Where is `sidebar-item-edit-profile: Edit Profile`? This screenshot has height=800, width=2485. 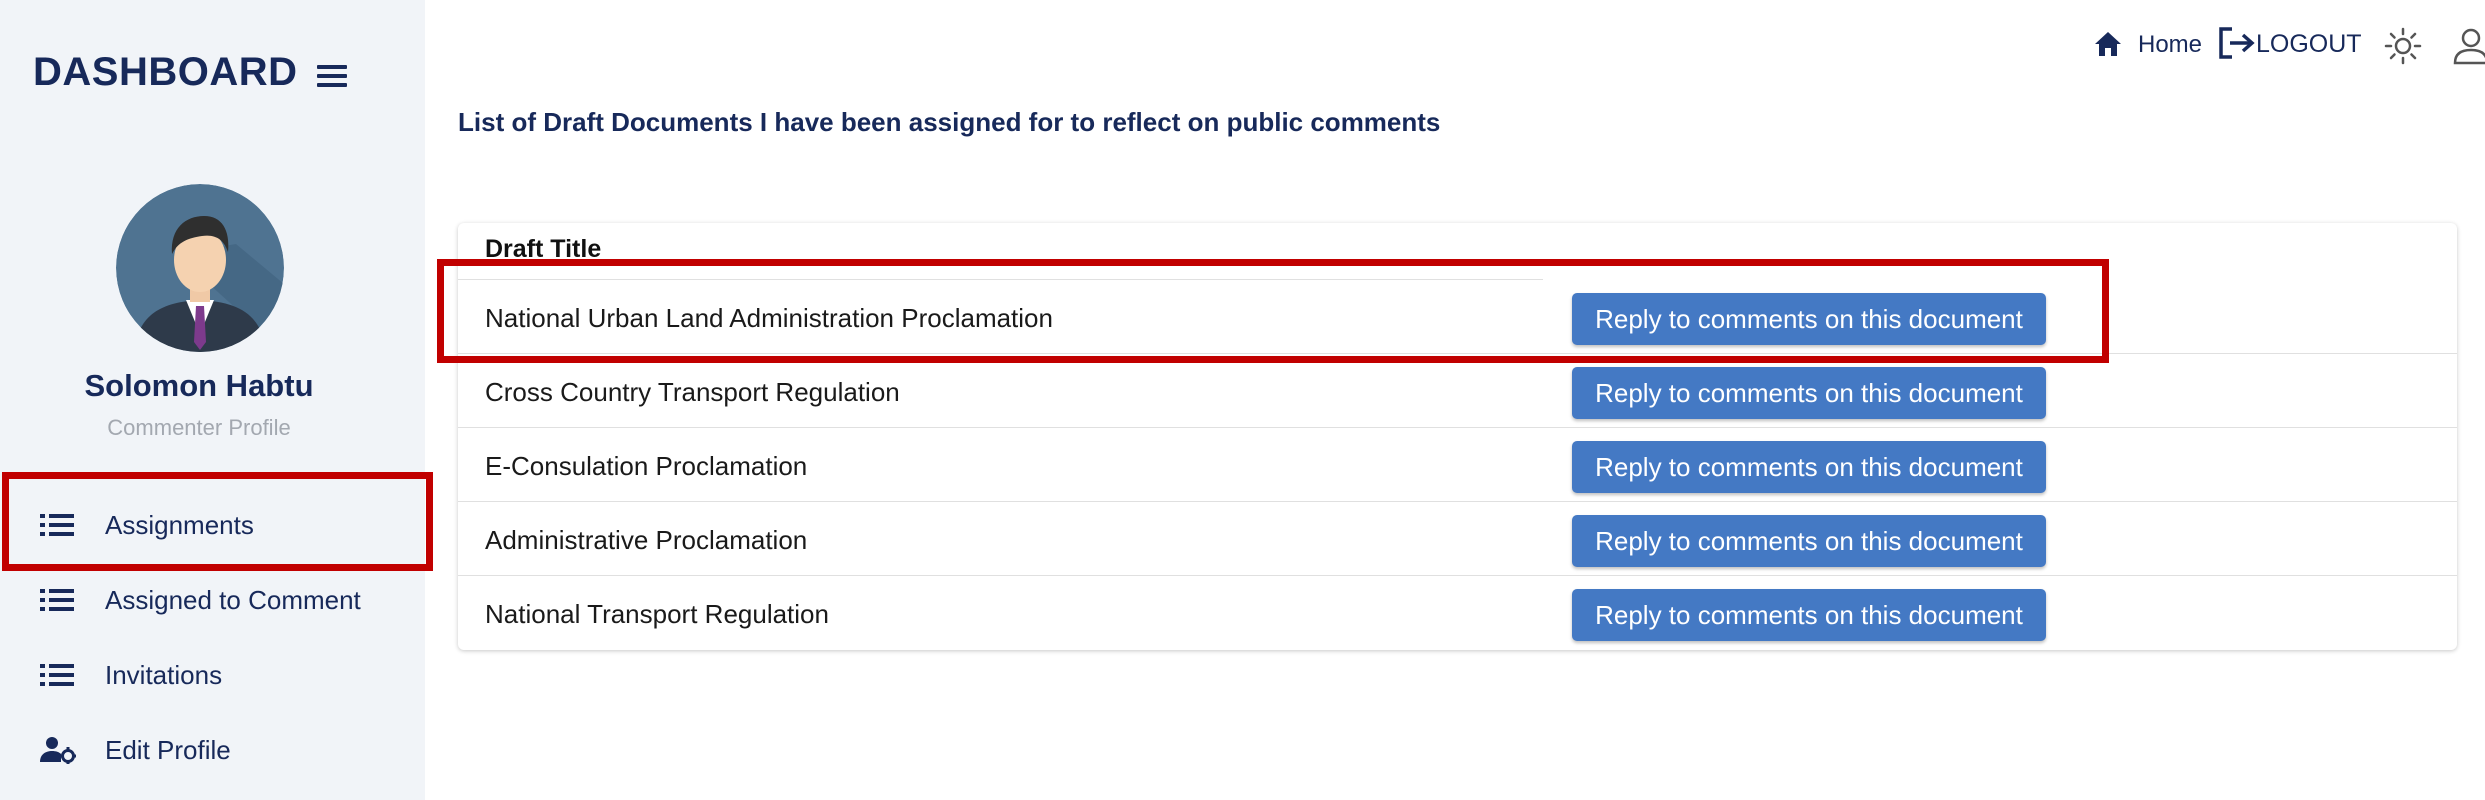
sidebar-item-edit-profile: Edit Profile is located at coordinates (212, 750).